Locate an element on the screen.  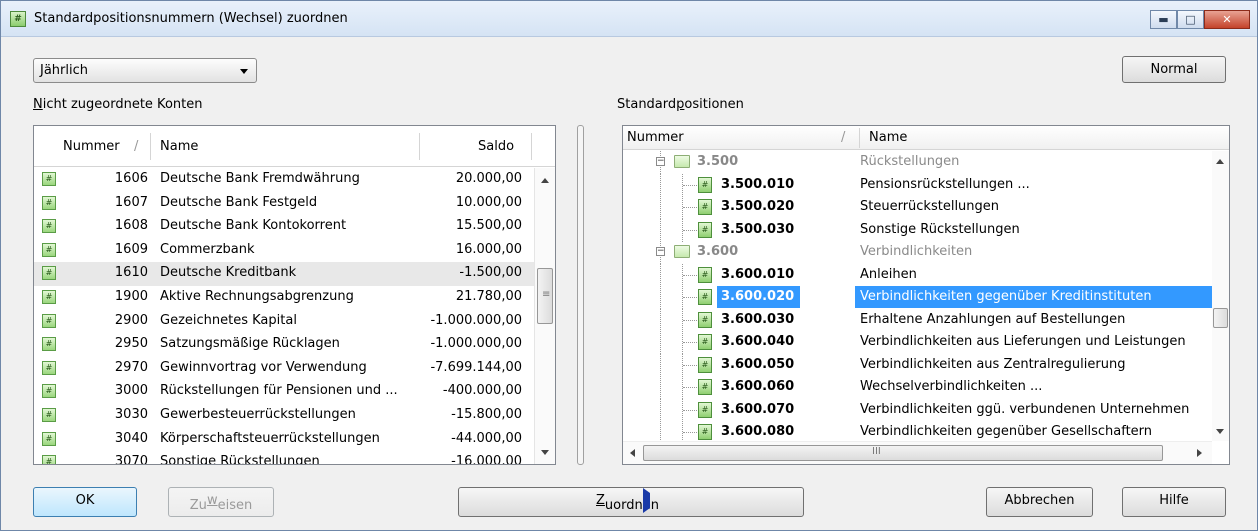
table-row: #2900 Gezeichnetes Kapital -1.000.000,00 is located at coordinates (284, 322).